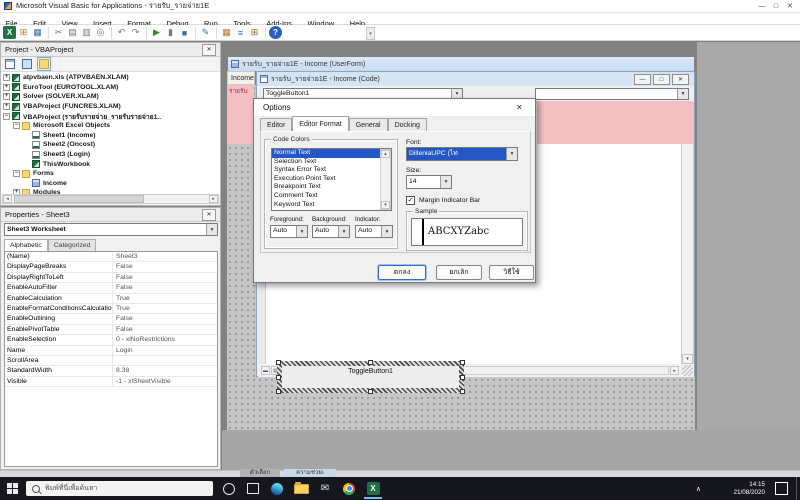 The width and height of the screenshot is (800, 500). Describe the element at coordinates (12, 488) in the screenshot. I see `start-button` at that location.